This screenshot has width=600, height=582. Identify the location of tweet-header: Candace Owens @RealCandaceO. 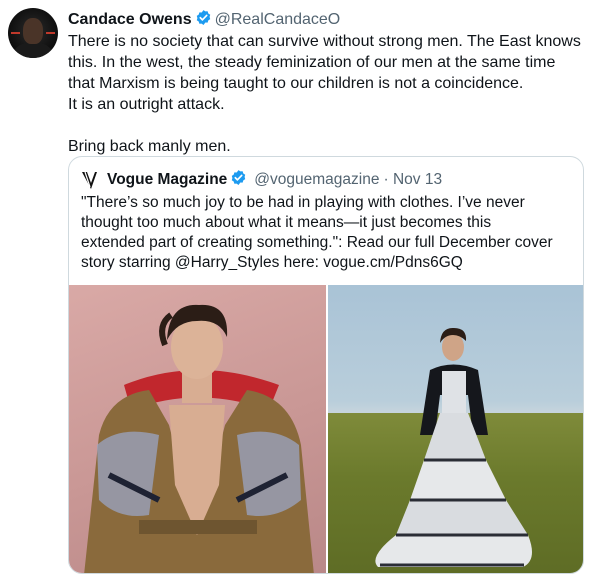
(204, 20).